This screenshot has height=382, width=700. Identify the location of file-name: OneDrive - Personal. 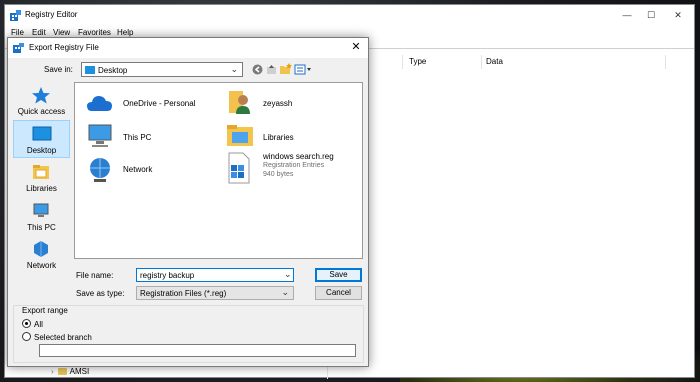
(159, 103).